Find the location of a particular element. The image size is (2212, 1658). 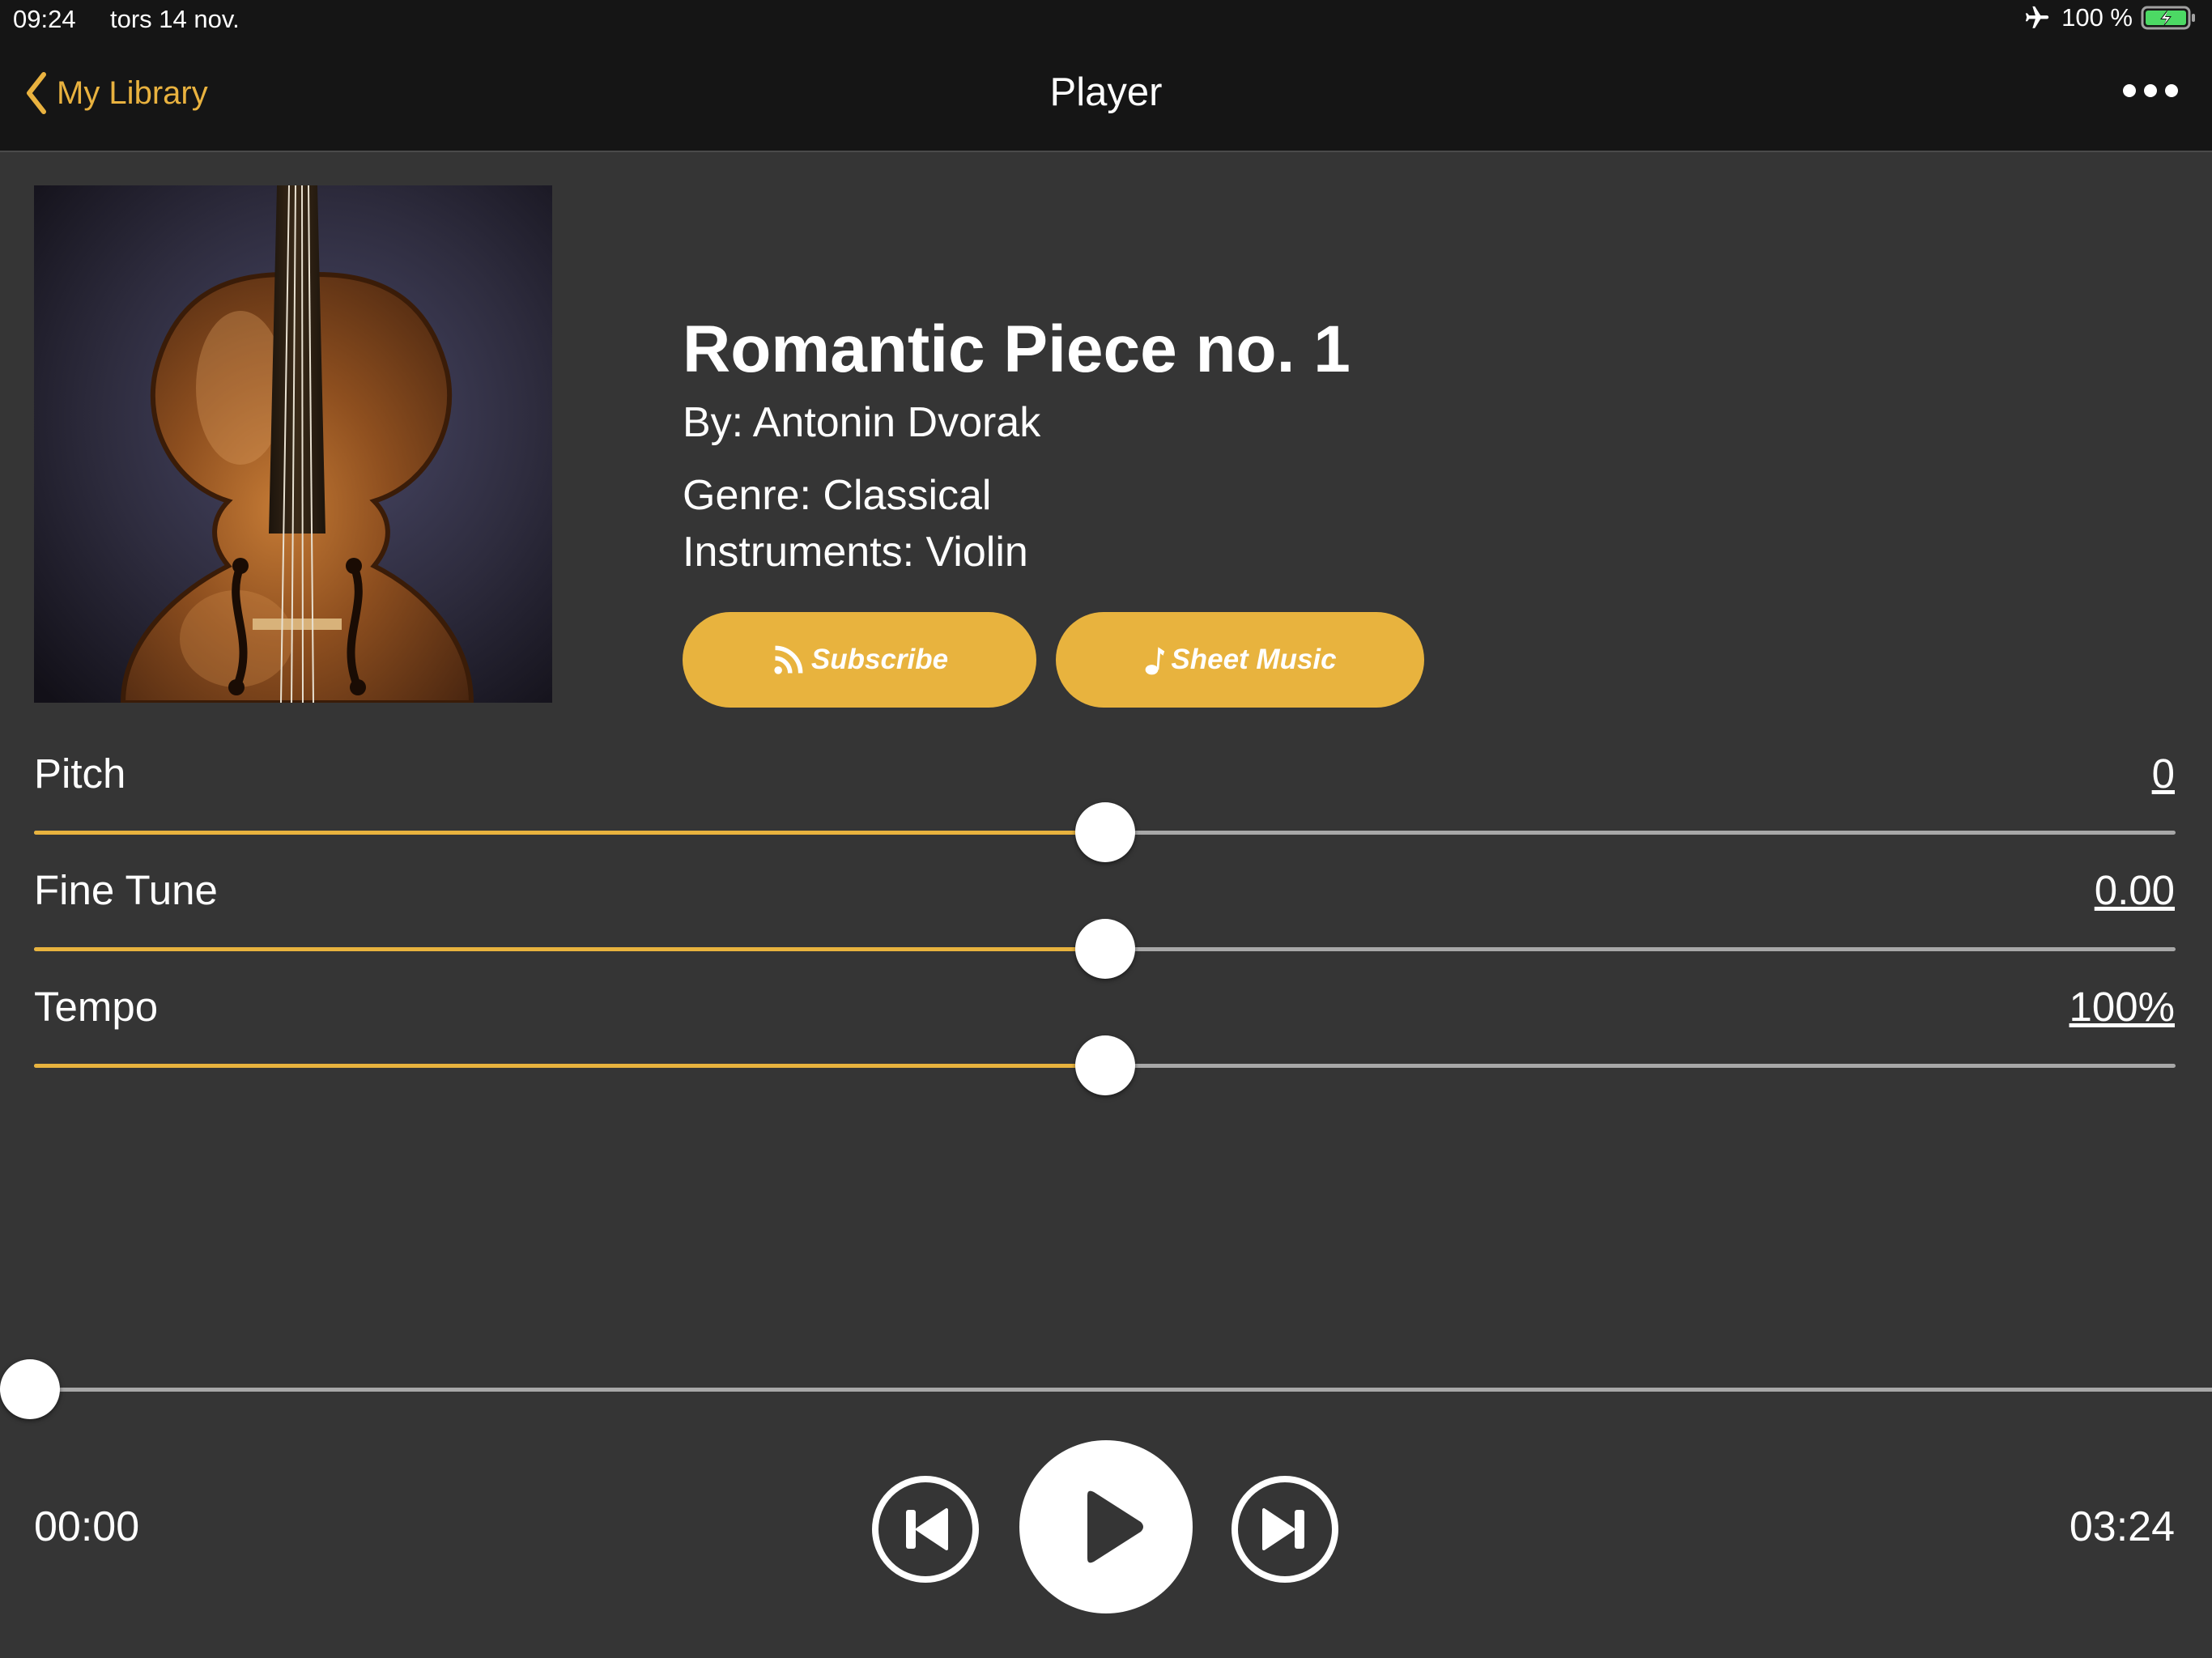

pitch-label: Pitch is located at coordinates (80, 773).